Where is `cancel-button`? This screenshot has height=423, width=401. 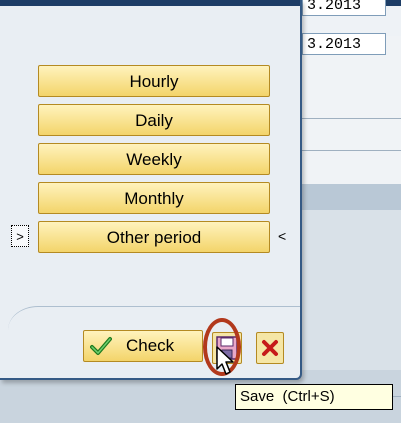 cancel-button is located at coordinates (270, 348).